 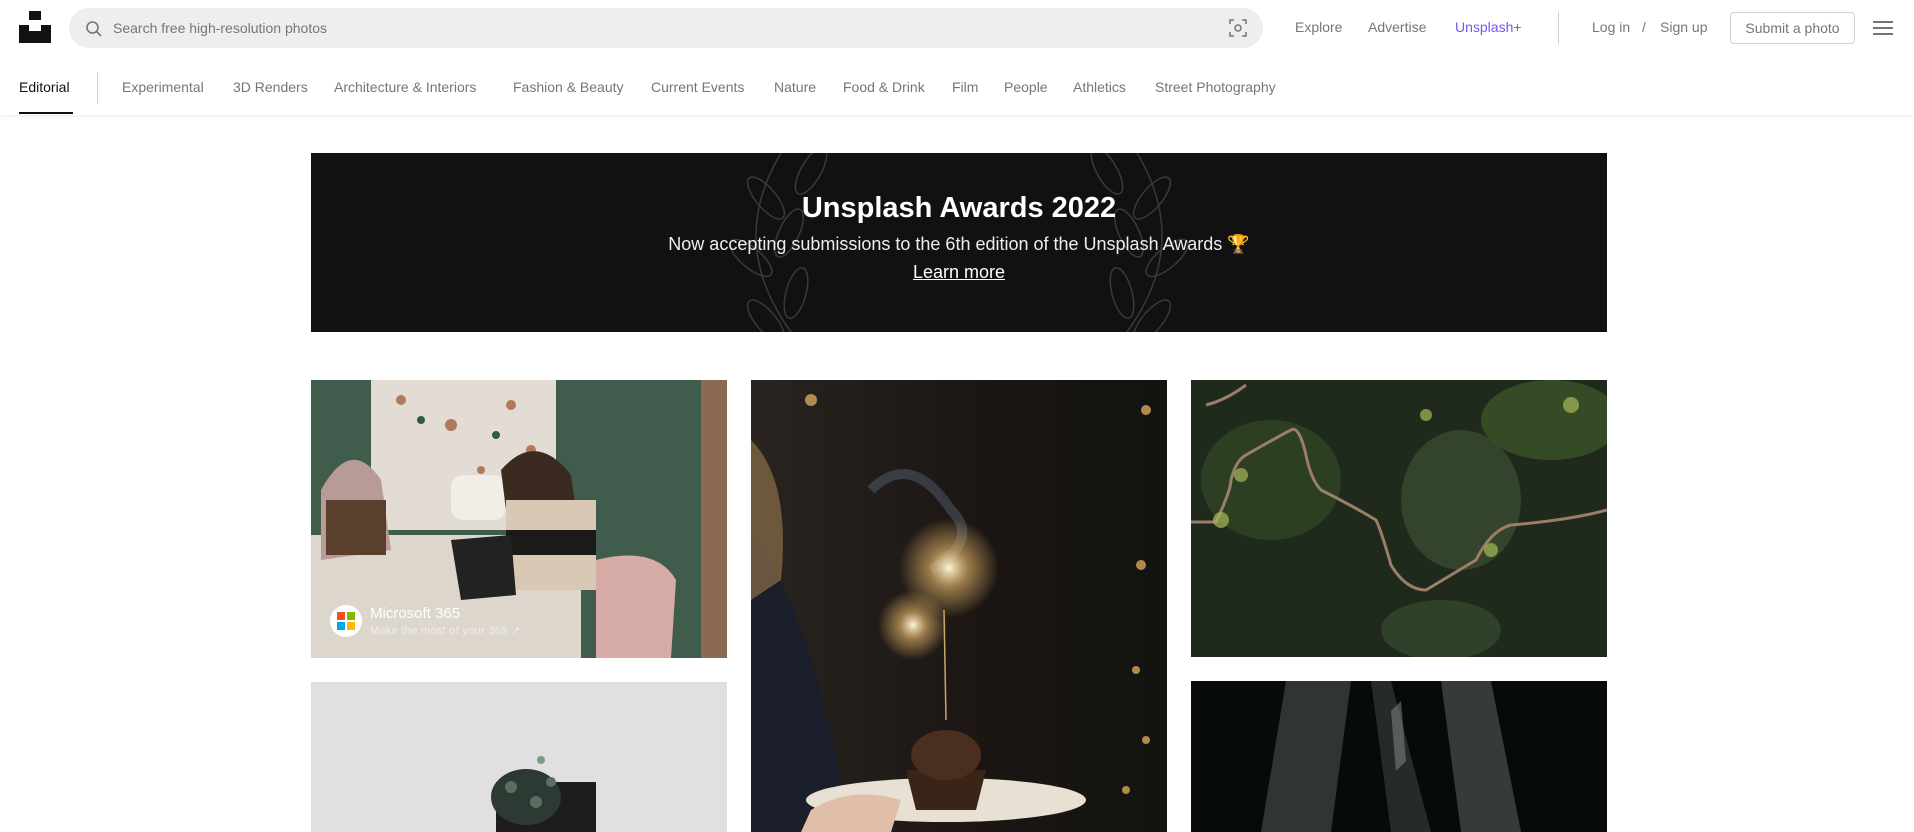 What do you see at coordinates (163, 87) in the screenshot?
I see `tab-experimental: Experimental` at bounding box center [163, 87].